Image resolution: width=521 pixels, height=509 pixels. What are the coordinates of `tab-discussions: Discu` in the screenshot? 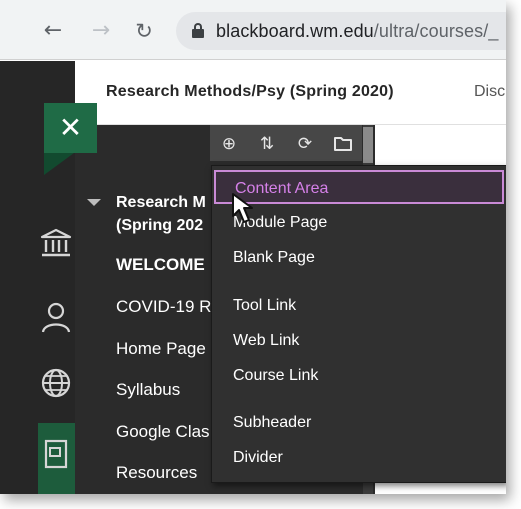 It's located at (490, 92).